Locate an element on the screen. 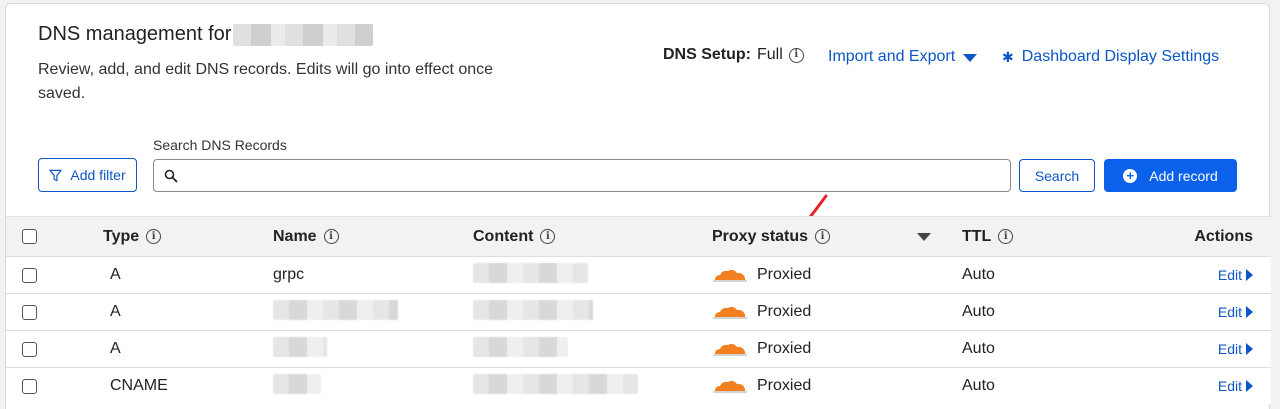  filter-icon is located at coordinates (56, 175).